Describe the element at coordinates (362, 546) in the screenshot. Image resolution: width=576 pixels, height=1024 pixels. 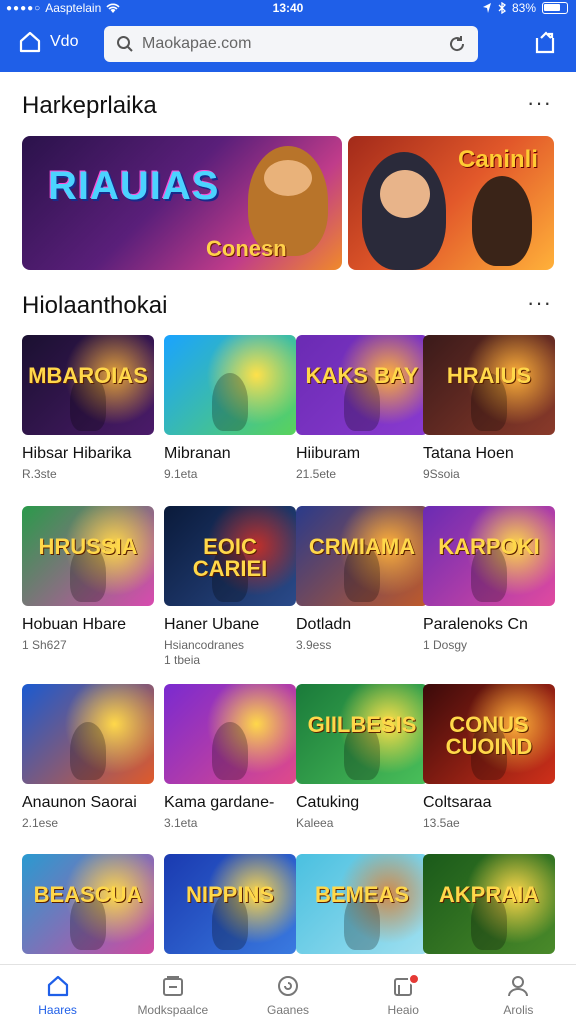
I see `game-thumbnail-title: CRMIAMA` at that location.